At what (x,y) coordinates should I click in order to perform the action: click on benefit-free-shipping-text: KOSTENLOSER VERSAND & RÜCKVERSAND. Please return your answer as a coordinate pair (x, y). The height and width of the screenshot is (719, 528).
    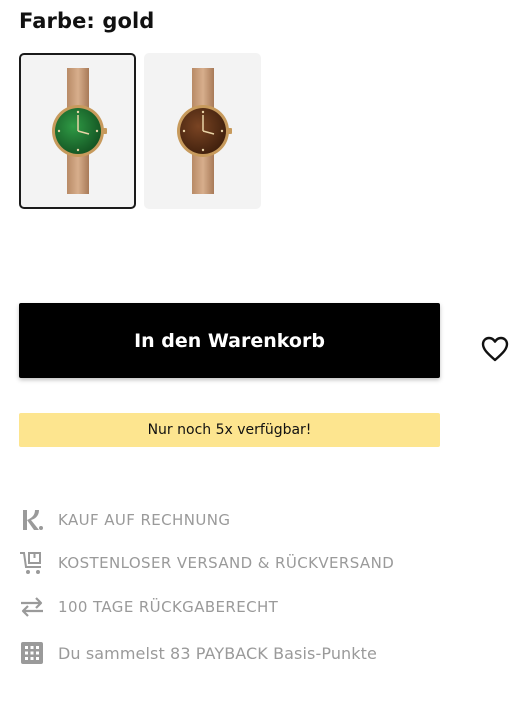
    Looking at the image, I should click on (226, 563).